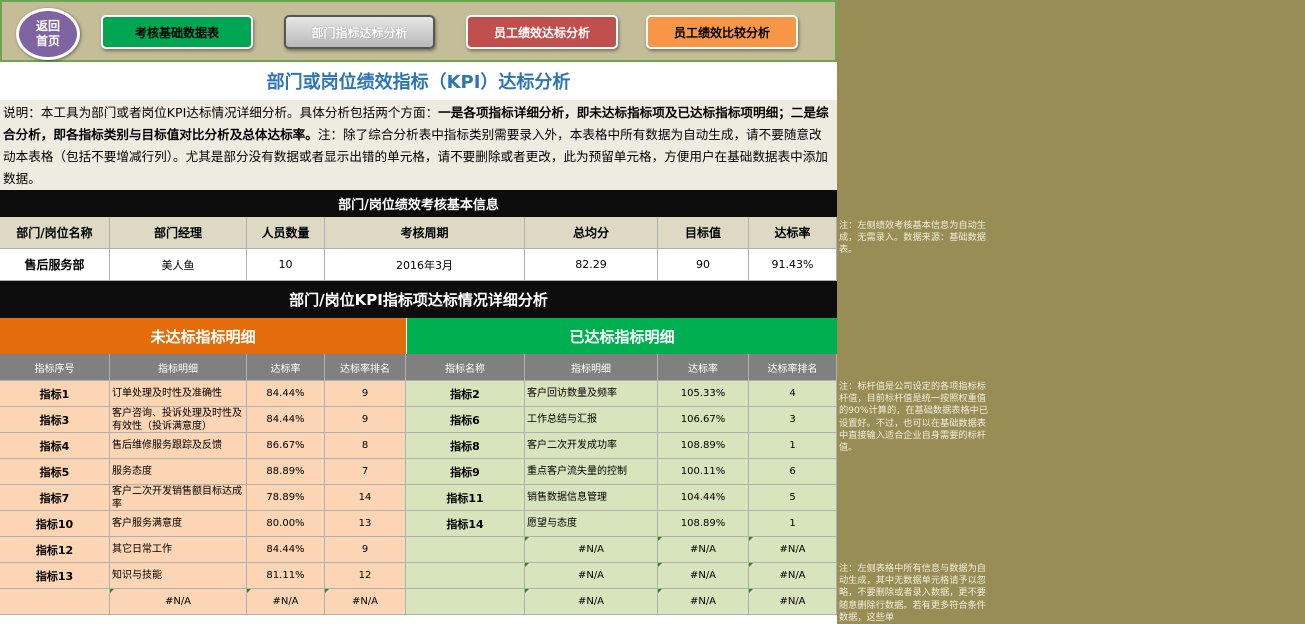 Image resolution: width=1305 pixels, height=624 pixels. I want to click on fail-column-header: 达标率, so click(286, 367).